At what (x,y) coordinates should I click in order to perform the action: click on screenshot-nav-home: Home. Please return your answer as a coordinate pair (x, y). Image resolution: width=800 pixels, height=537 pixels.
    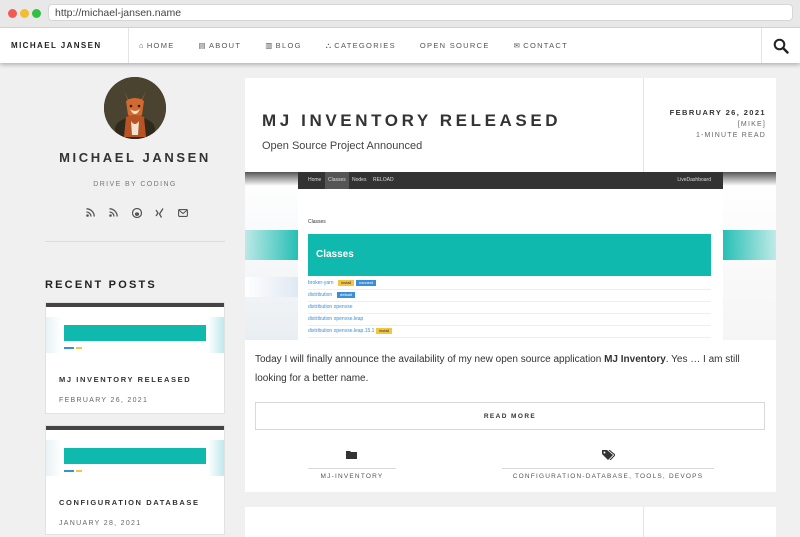
    Looking at the image, I should click on (315, 180).